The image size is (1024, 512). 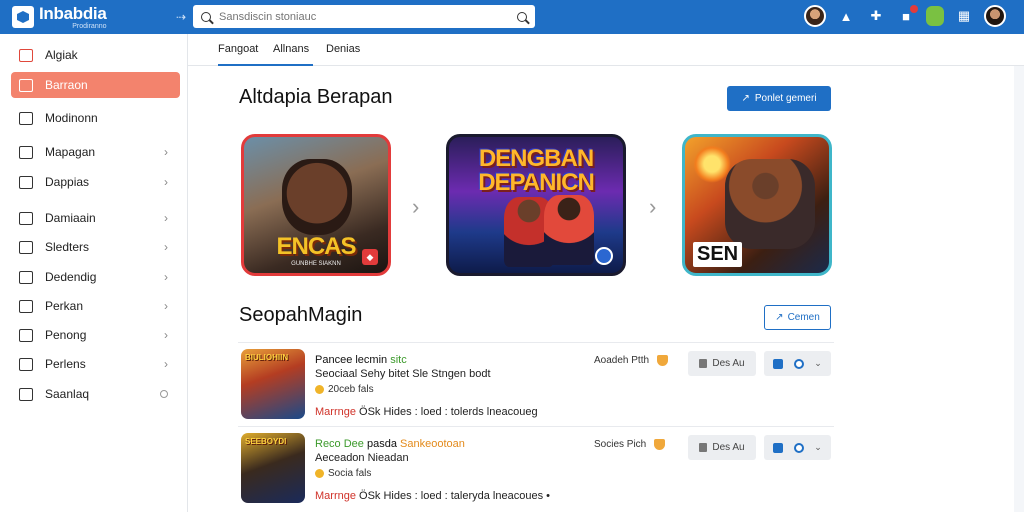 What do you see at coordinates (403, 374) in the screenshot?
I see `list-item-description: Seociaal Sehy bitet Sle Stngen bodt` at bounding box center [403, 374].